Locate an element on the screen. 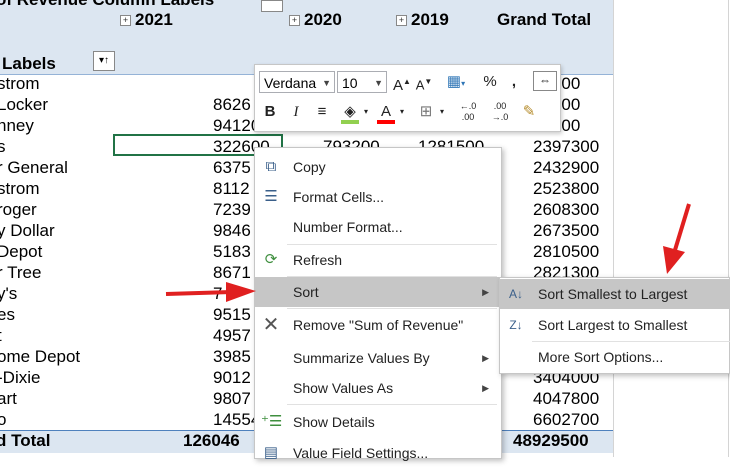  annotation-arrow-down is located at coordinates (677, 238).